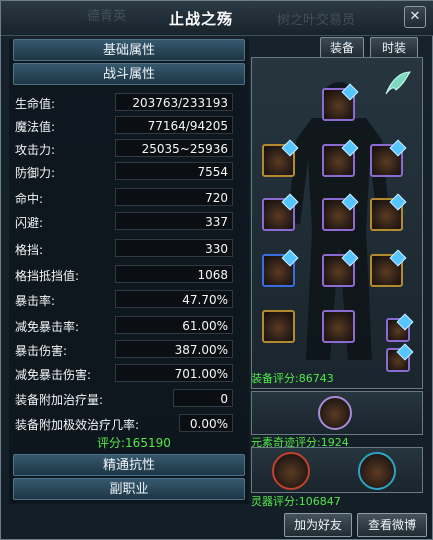 This screenshot has width=433, height=540. Describe the element at coordinates (201, 19) in the screenshot. I see `window-title: 止战之殇` at that location.